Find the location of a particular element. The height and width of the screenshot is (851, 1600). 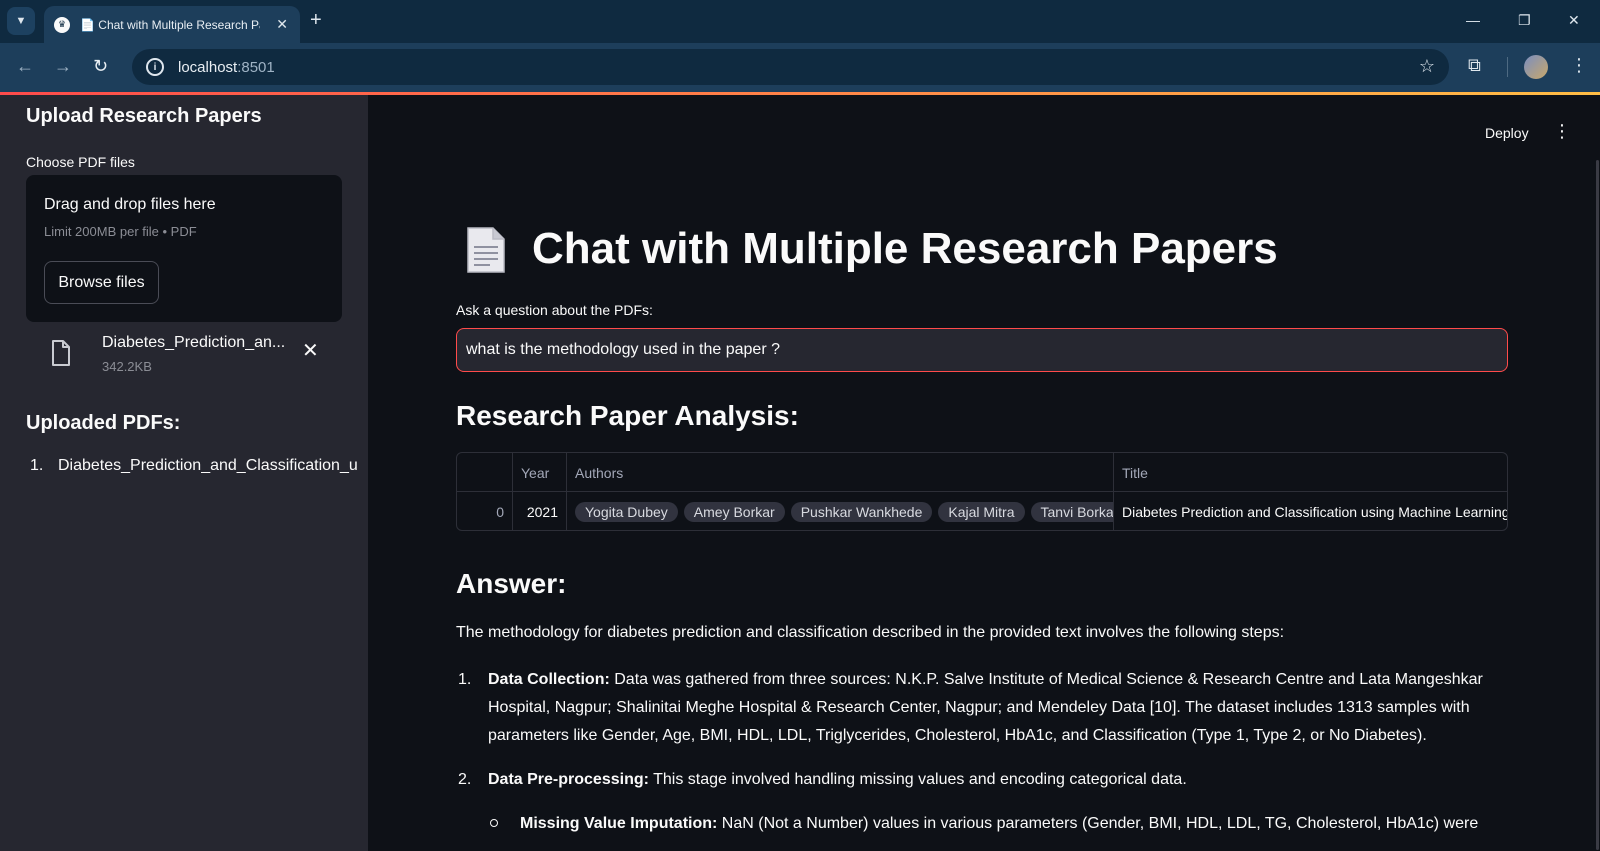

dropzone-instructions: Drag and drop files here is located at coordinates (130, 204).